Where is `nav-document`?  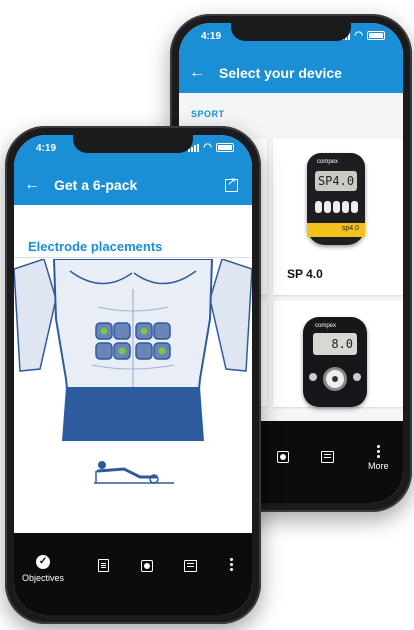
nav-document is located at coordinates (103, 565).